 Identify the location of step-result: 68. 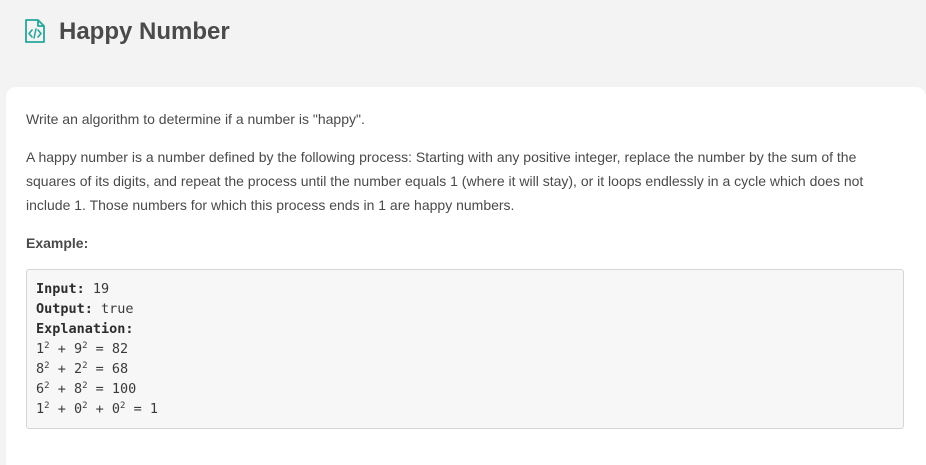
(120, 369).